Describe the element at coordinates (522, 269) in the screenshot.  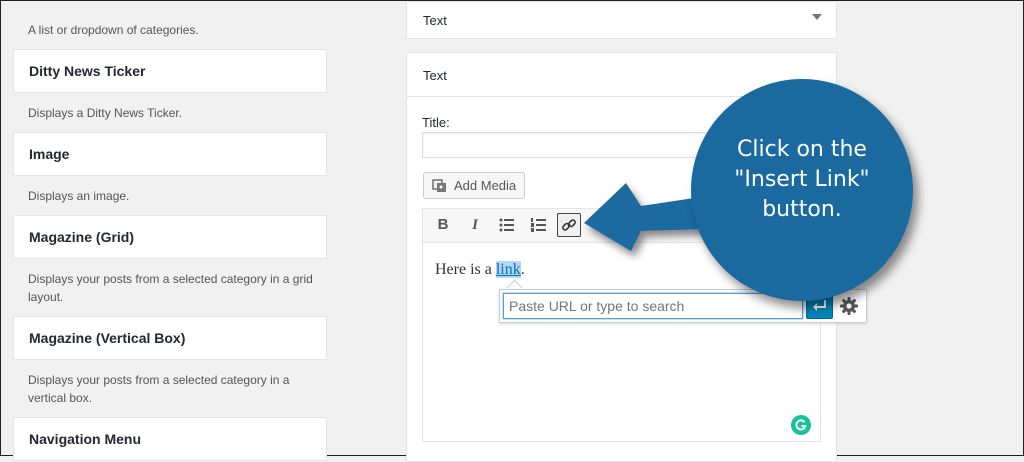
I see `editor-text: .` at that location.